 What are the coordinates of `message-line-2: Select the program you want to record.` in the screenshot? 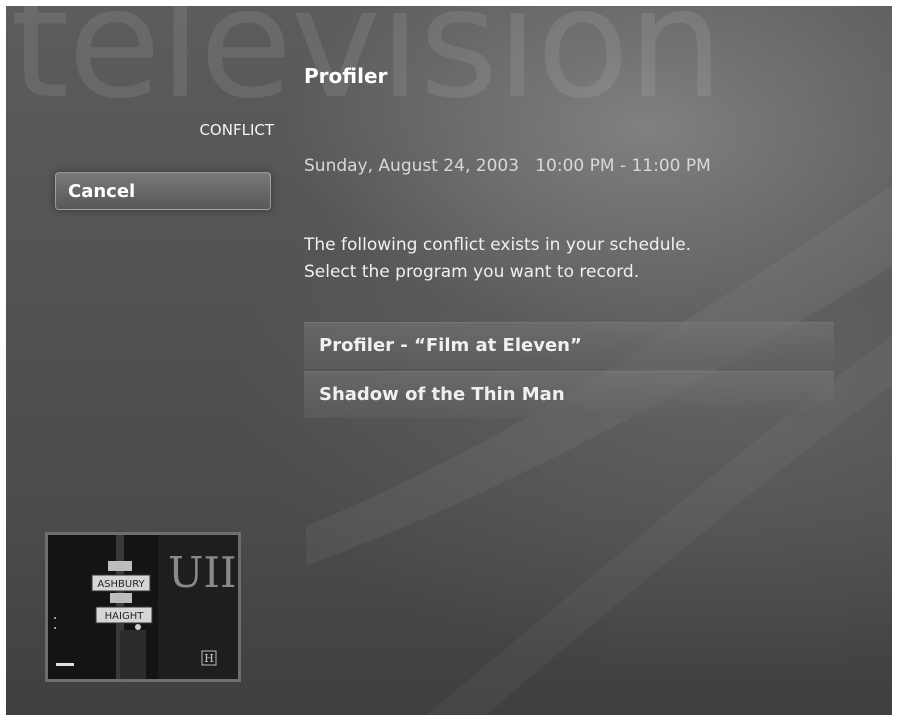 It's located at (472, 272).